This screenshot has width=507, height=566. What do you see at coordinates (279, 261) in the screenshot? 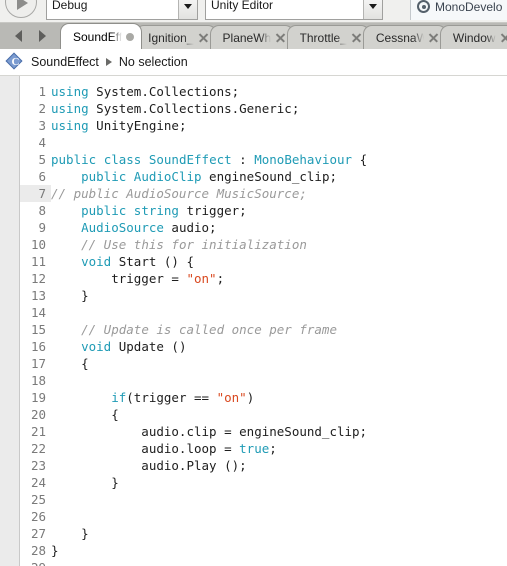
I see `code-line-content: void Start () {` at bounding box center [279, 261].